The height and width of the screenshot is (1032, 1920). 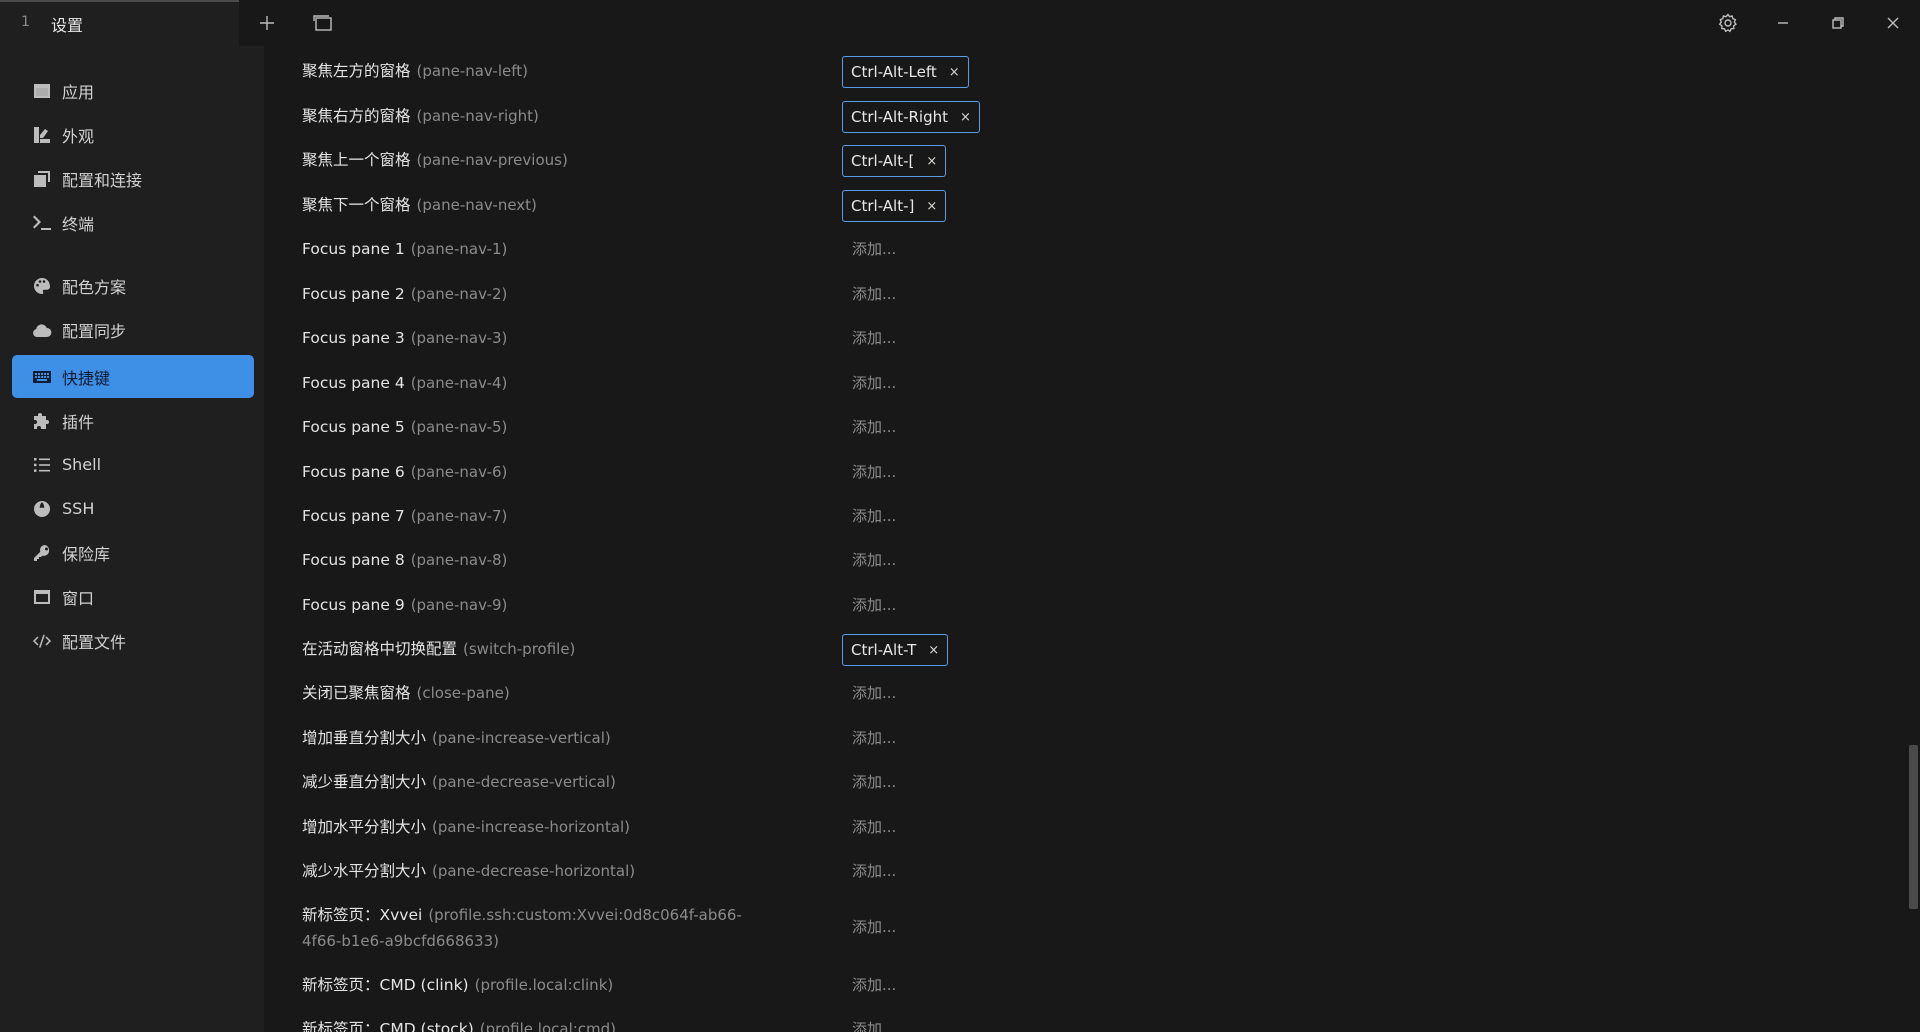 What do you see at coordinates (380, 649) in the screenshot?
I see `hotkey-name: 在活动窗格中切换配置` at bounding box center [380, 649].